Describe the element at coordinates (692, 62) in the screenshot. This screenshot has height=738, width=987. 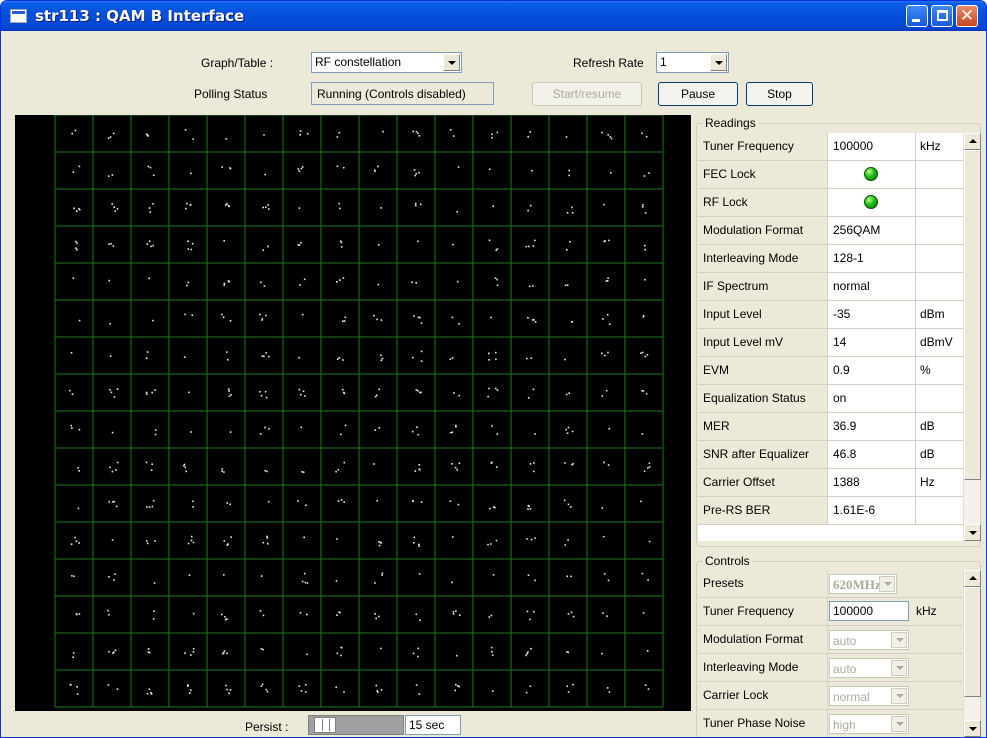
I see `refresh-rate-select: 1` at that location.